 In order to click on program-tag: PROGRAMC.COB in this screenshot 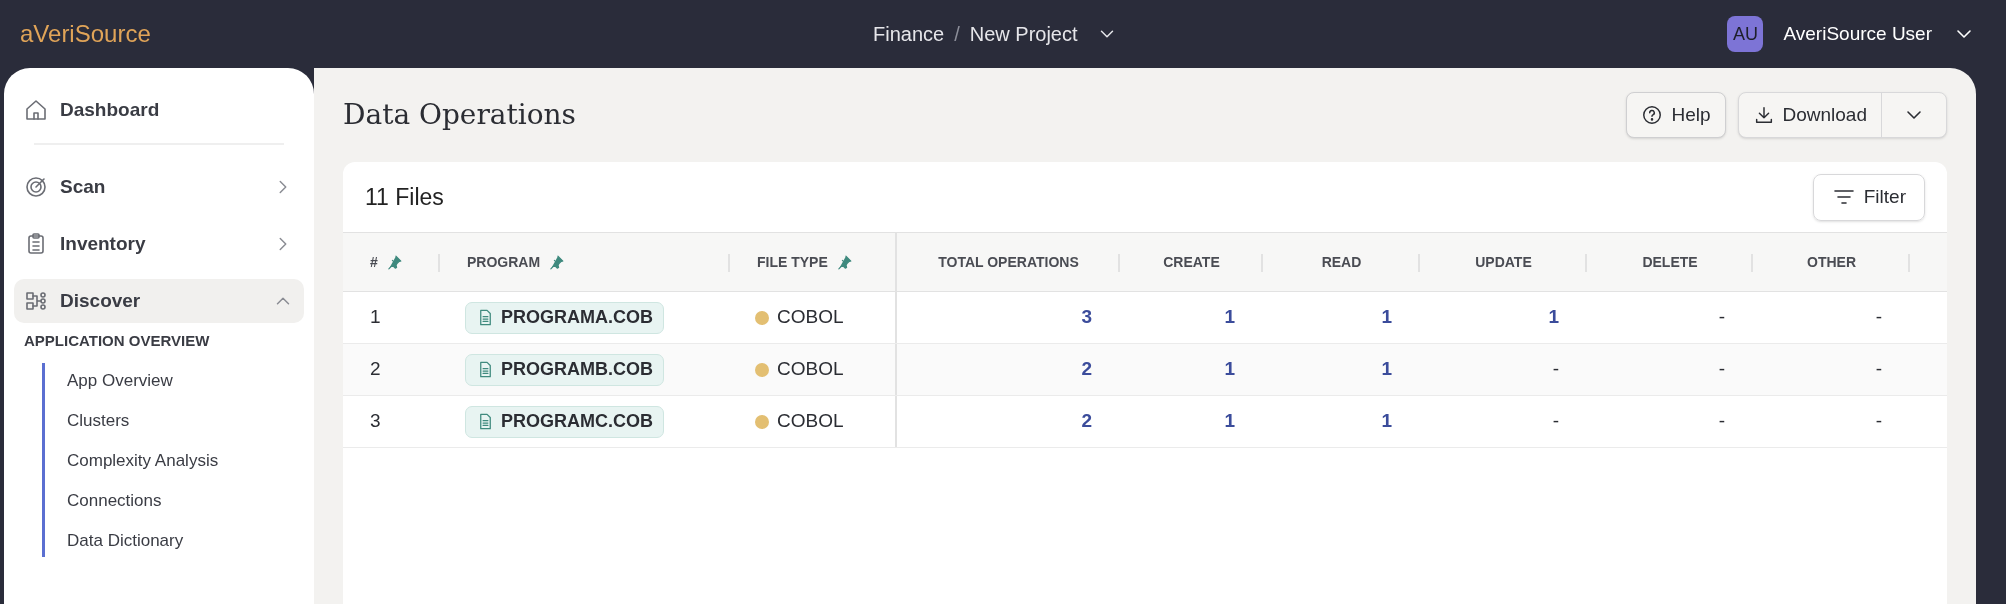, I will do `click(564, 421)`.